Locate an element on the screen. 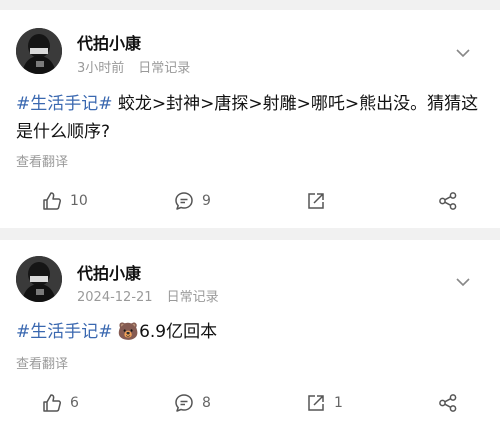 The width and height of the screenshot is (500, 436). repost-button: 1 is located at coordinates (324, 403).